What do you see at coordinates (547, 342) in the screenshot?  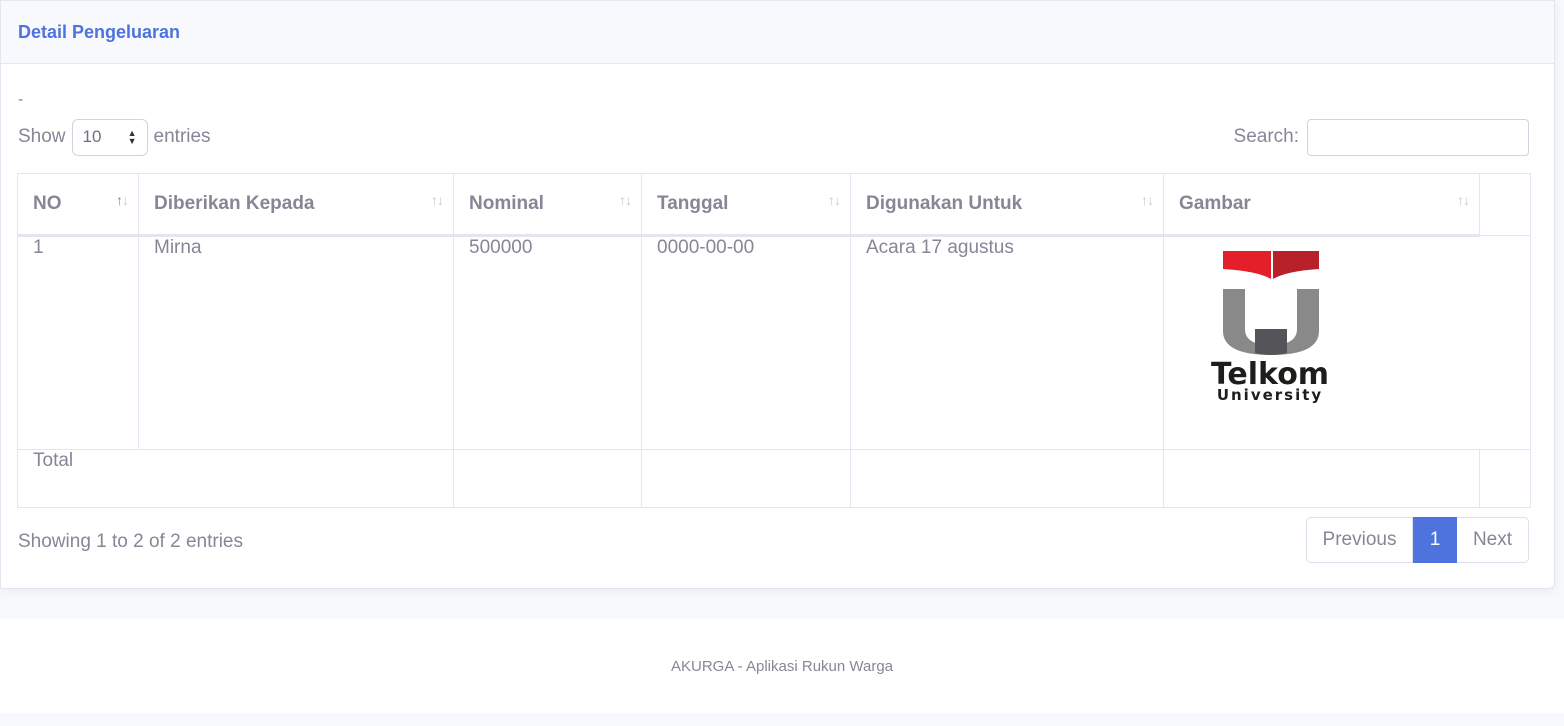 I see `cell-nominal: 500000` at bounding box center [547, 342].